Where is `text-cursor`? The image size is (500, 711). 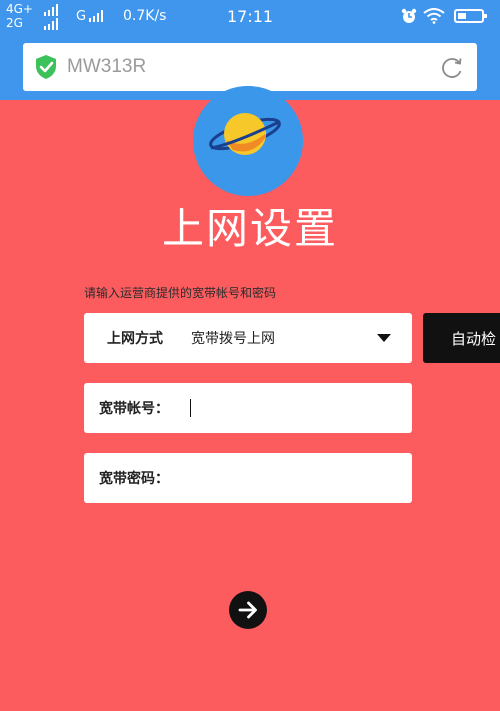
text-cursor is located at coordinates (190, 408).